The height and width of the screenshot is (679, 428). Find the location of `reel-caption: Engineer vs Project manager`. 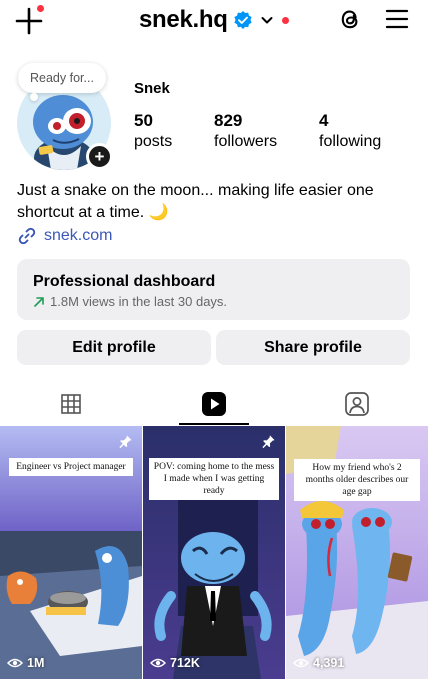

reel-caption: Engineer vs Project manager is located at coordinates (71, 467).